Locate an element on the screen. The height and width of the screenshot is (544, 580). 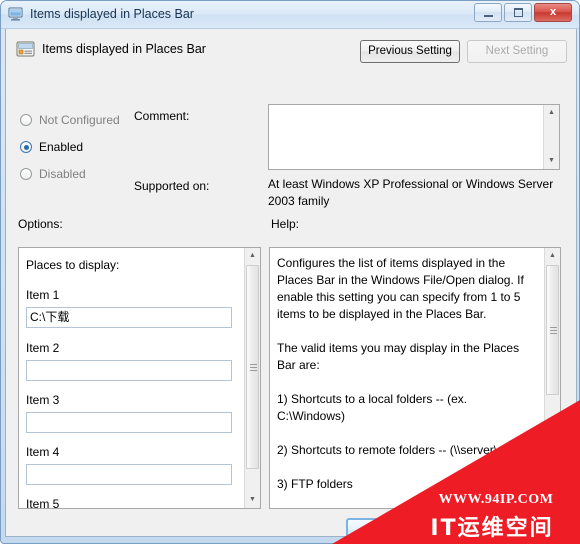
comment-scrollbar: ▲ ▼ is located at coordinates (551, 137).